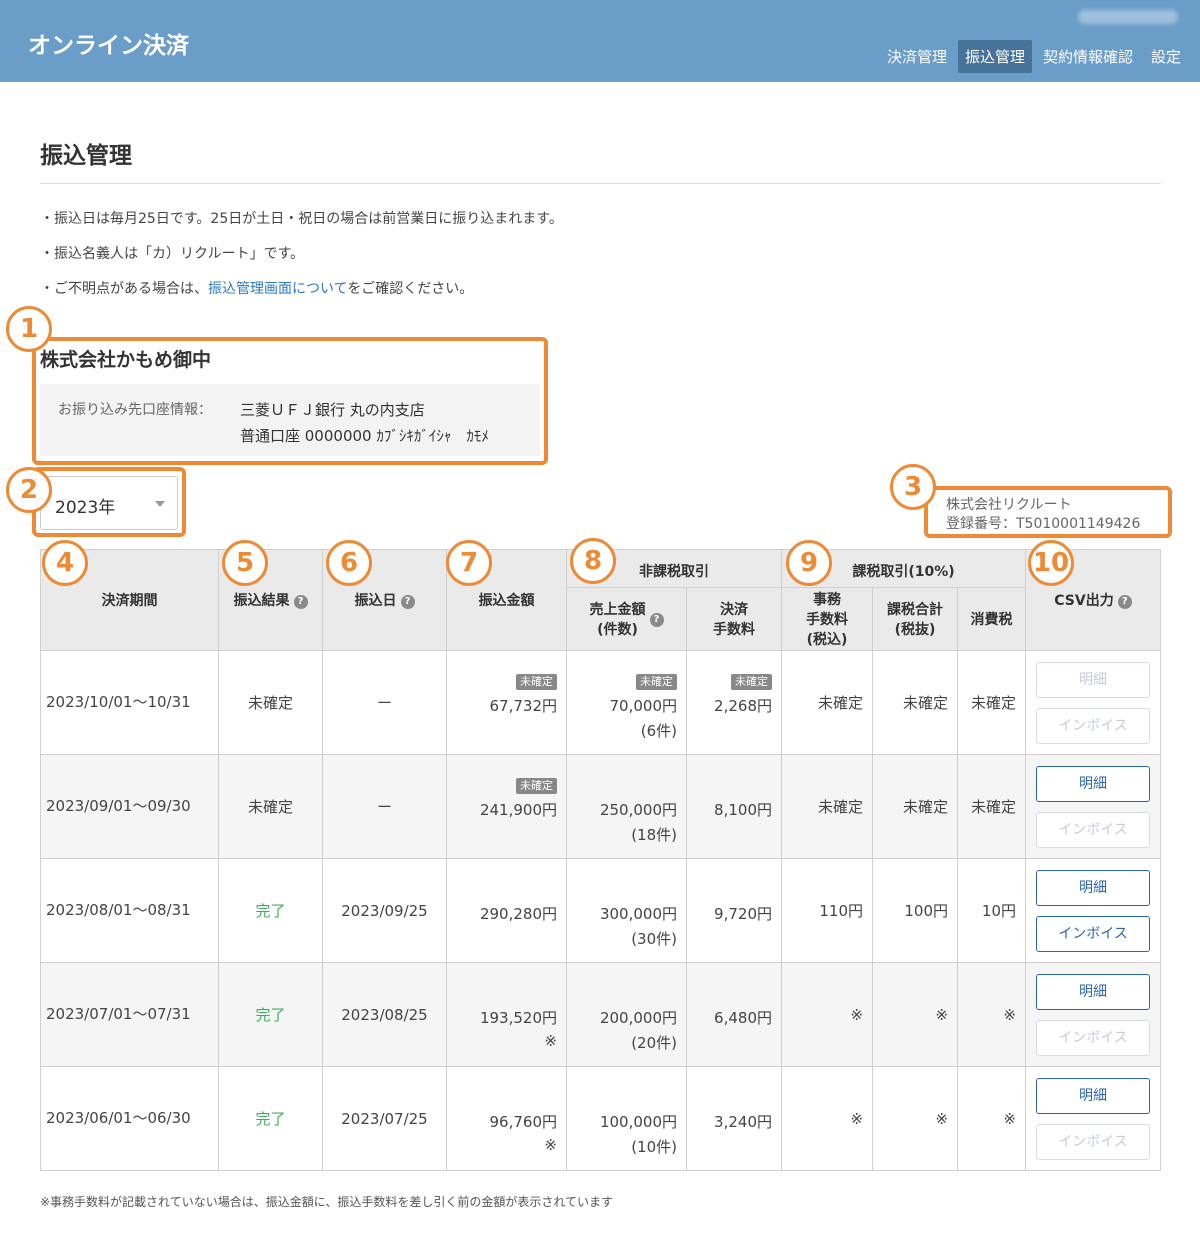 This screenshot has width=1200, height=1250. Describe the element at coordinates (1166, 56) in the screenshot. I see `nav-settings: 設定` at that location.